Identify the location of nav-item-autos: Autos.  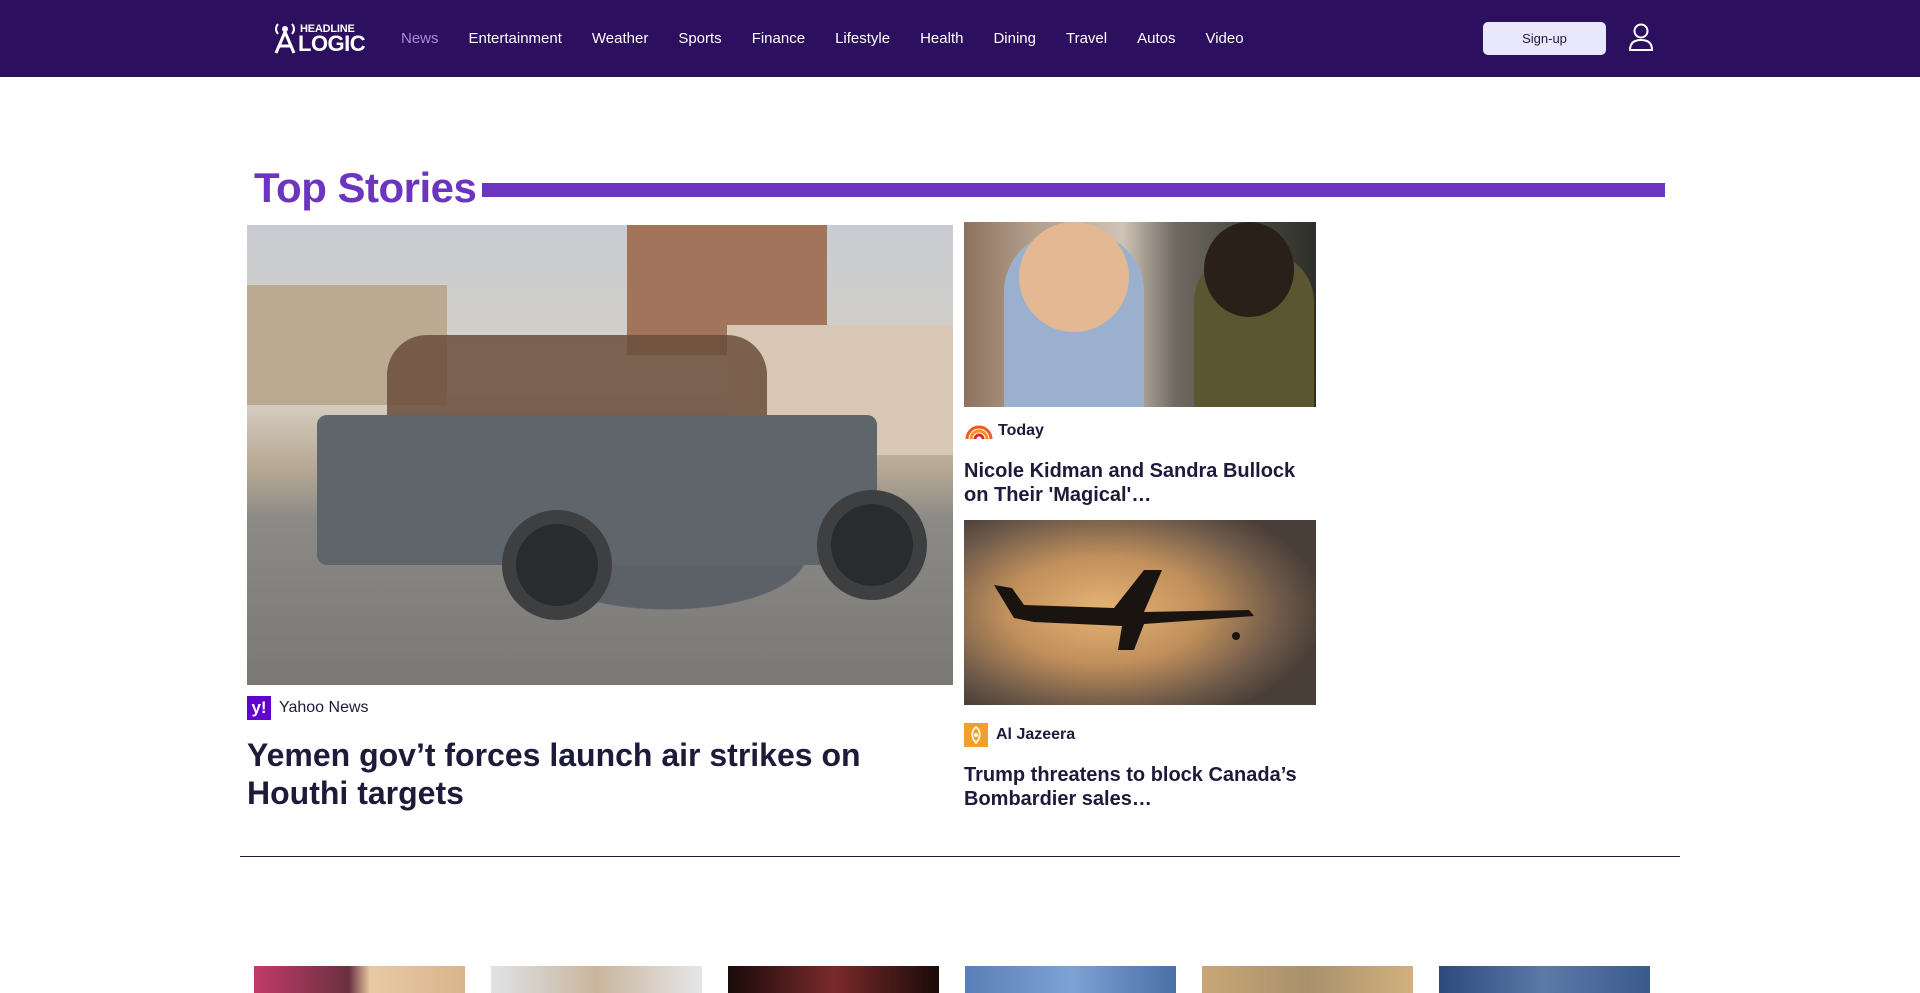
(1156, 38).